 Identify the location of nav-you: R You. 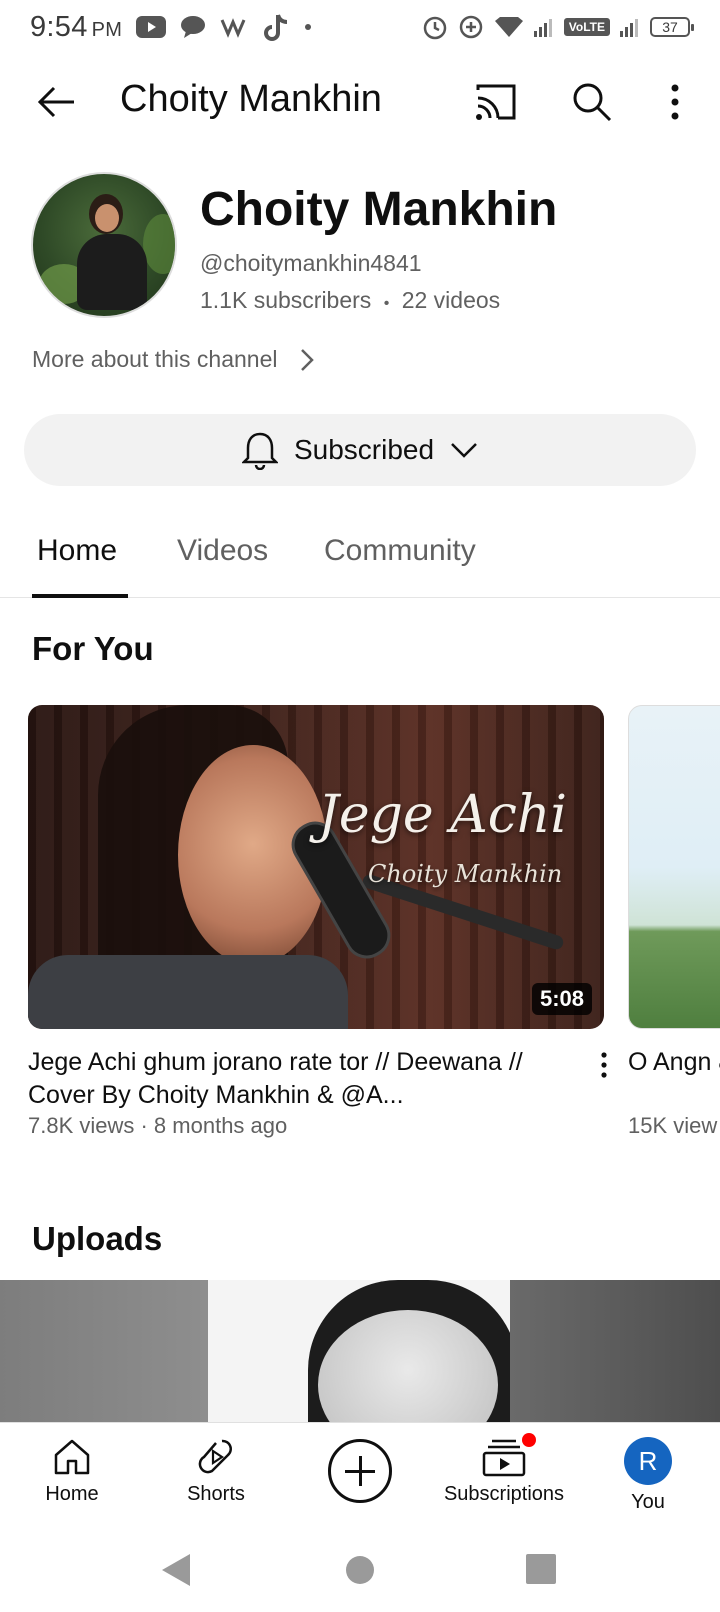
(648, 1475).